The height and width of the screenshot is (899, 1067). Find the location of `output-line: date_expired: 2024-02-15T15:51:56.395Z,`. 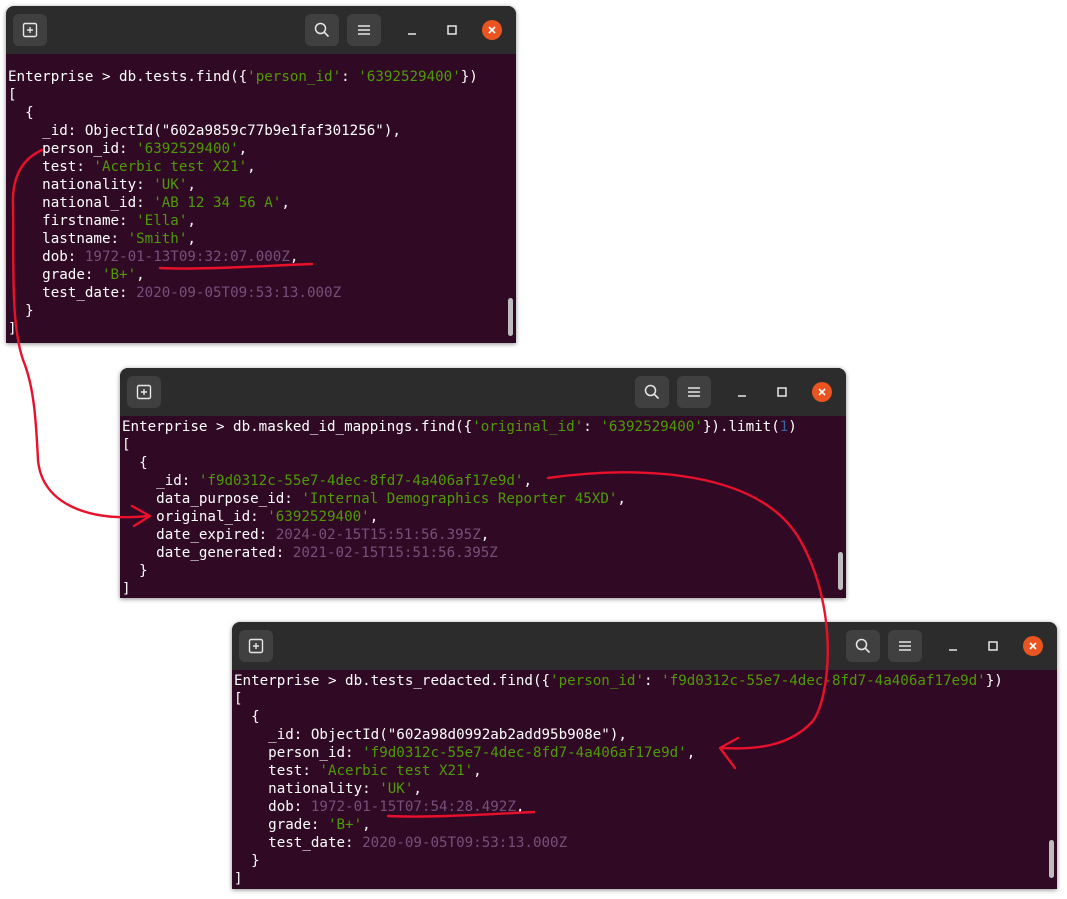

output-line: date_expired: 2024-02-15T15:51:56.395Z, is located at coordinates (477, 535).